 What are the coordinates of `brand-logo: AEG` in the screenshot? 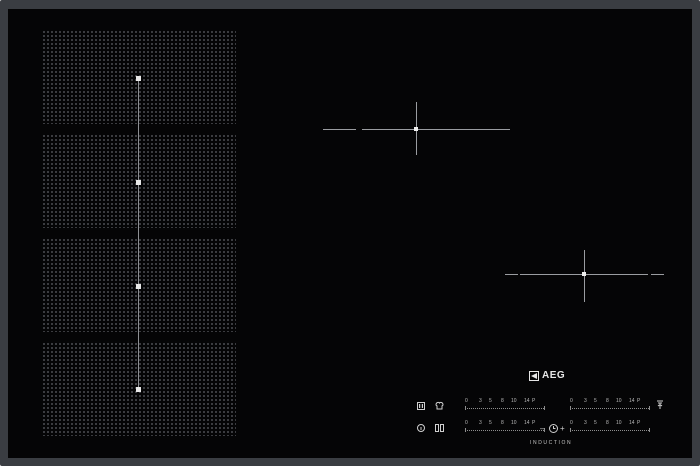 It's located at (547, 376).